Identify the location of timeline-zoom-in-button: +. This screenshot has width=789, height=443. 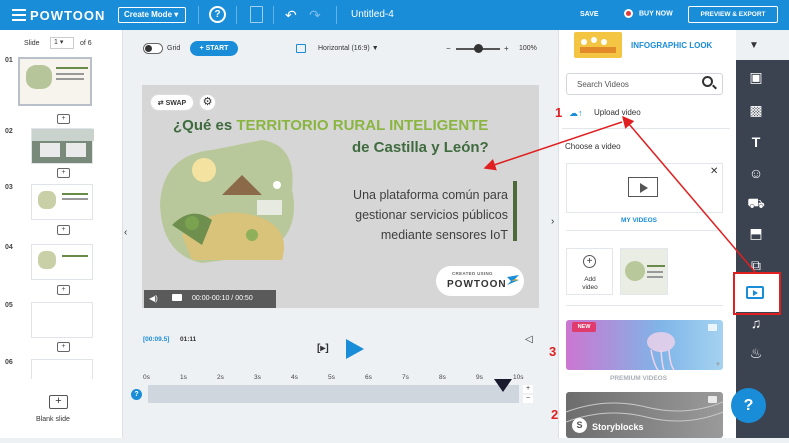
(528, 389).